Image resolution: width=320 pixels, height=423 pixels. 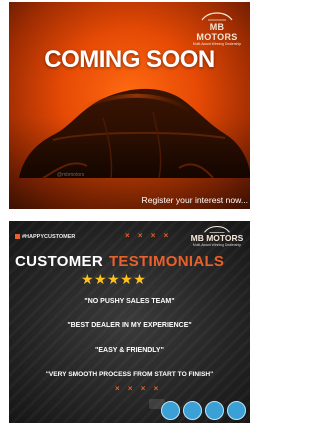 I want to click on car-outline-icon, so click(x=217, y=16).